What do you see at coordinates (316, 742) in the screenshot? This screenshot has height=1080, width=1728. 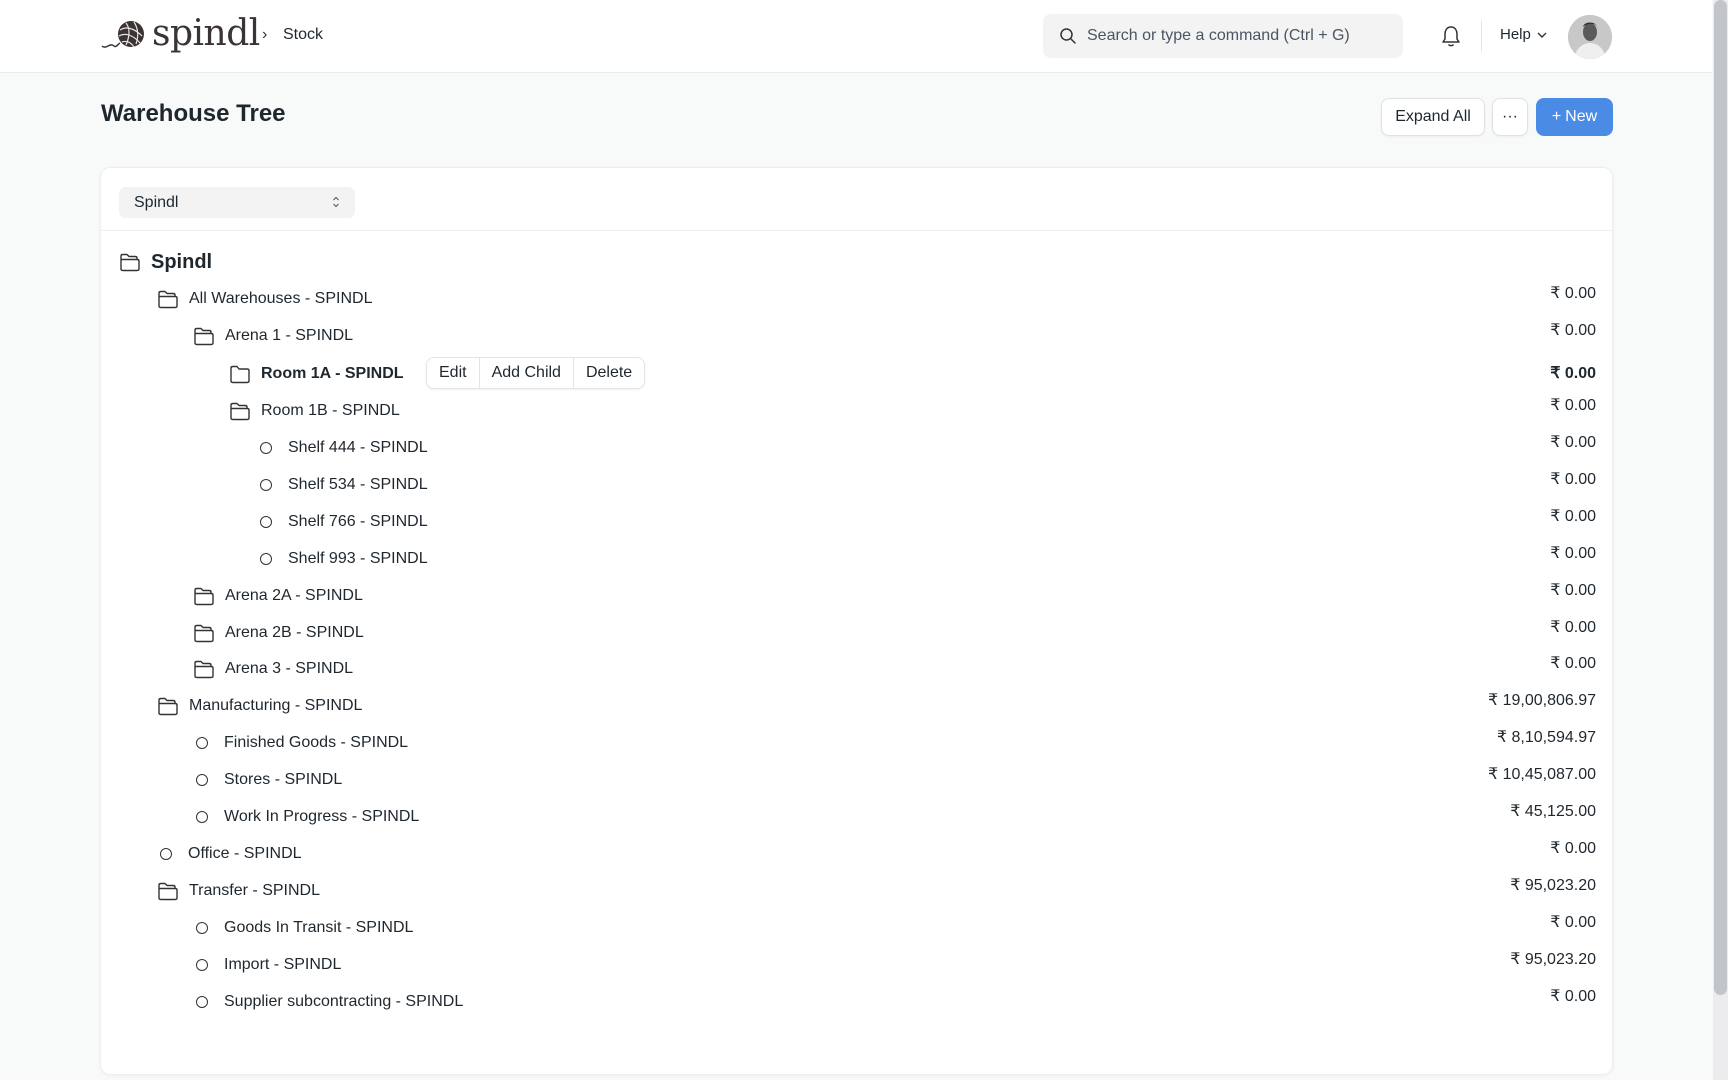 I see `tree-node-label: Finished Goods - SPINDL` at bounding box center [316, 742].